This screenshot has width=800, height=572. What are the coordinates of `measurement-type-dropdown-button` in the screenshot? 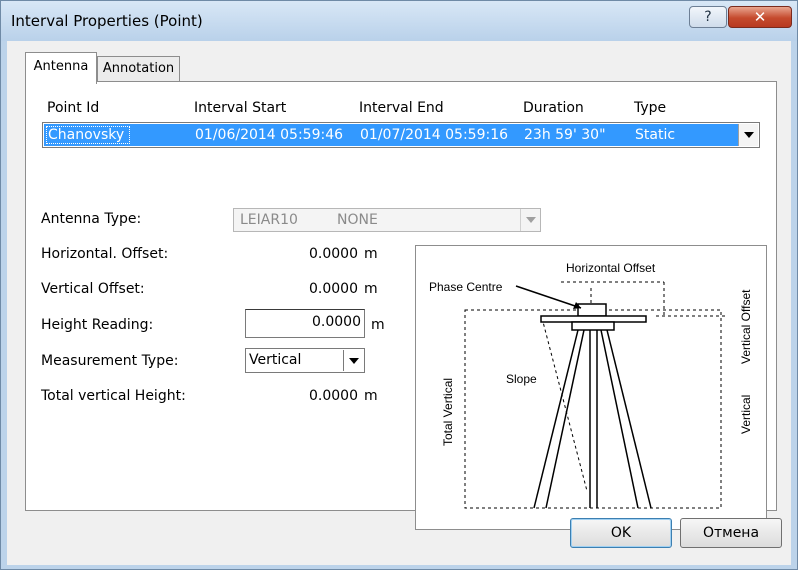 It's located at (353, 360).